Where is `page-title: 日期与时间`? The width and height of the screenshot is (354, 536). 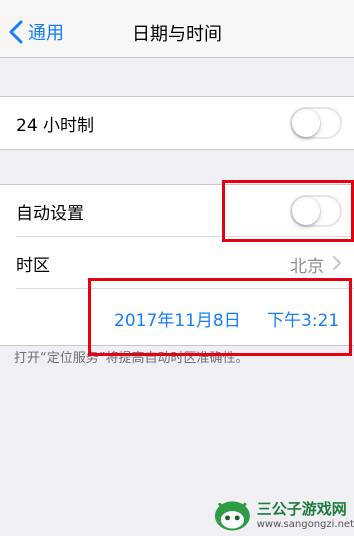 page-title: 日期与时间 is located at coordinates (177, 34).